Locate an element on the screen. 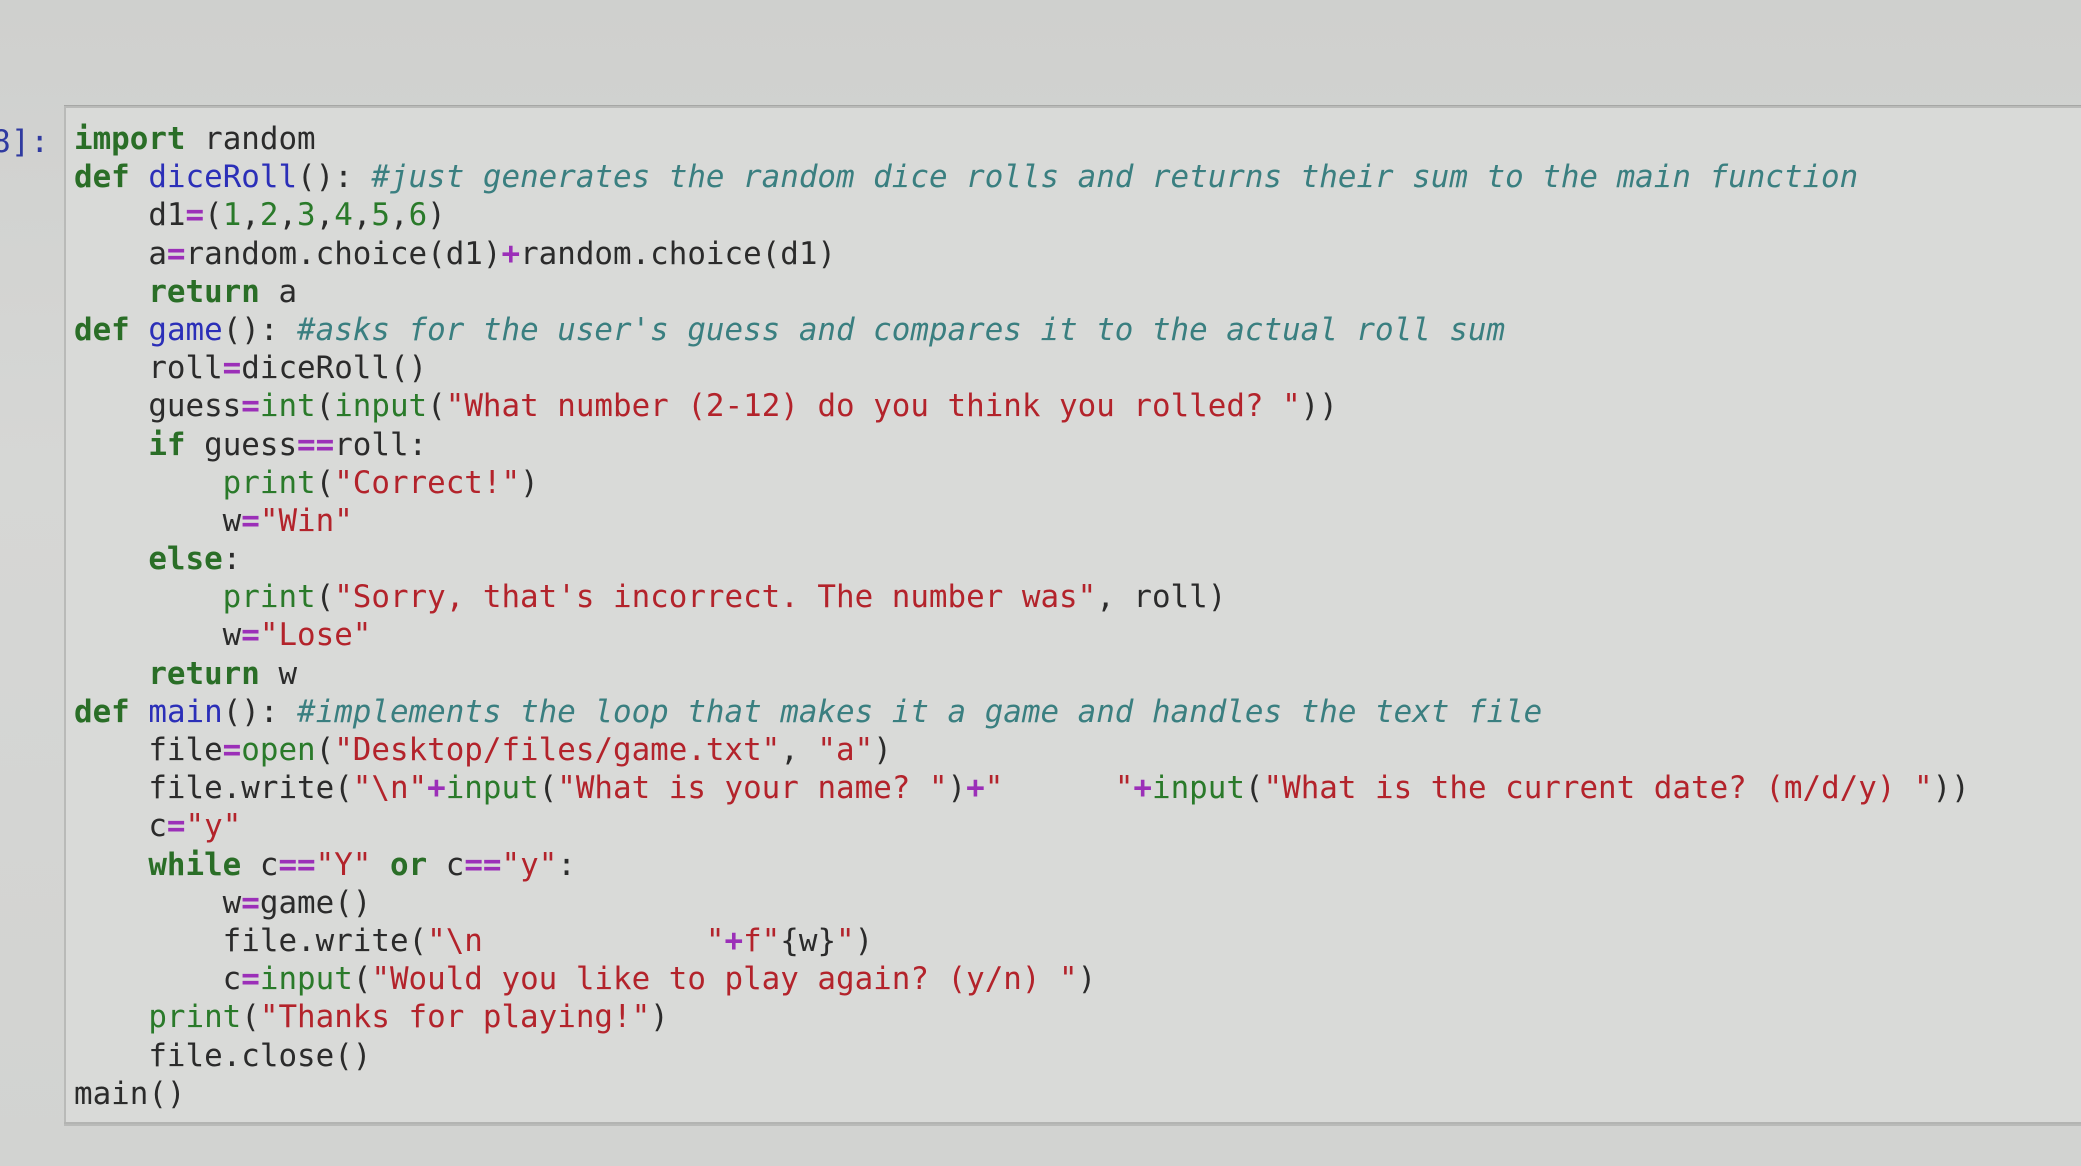 Image resolution: width=2081 pixels, height=1166 pixels. code-line: main() is located at coordinates (1022, 1094).